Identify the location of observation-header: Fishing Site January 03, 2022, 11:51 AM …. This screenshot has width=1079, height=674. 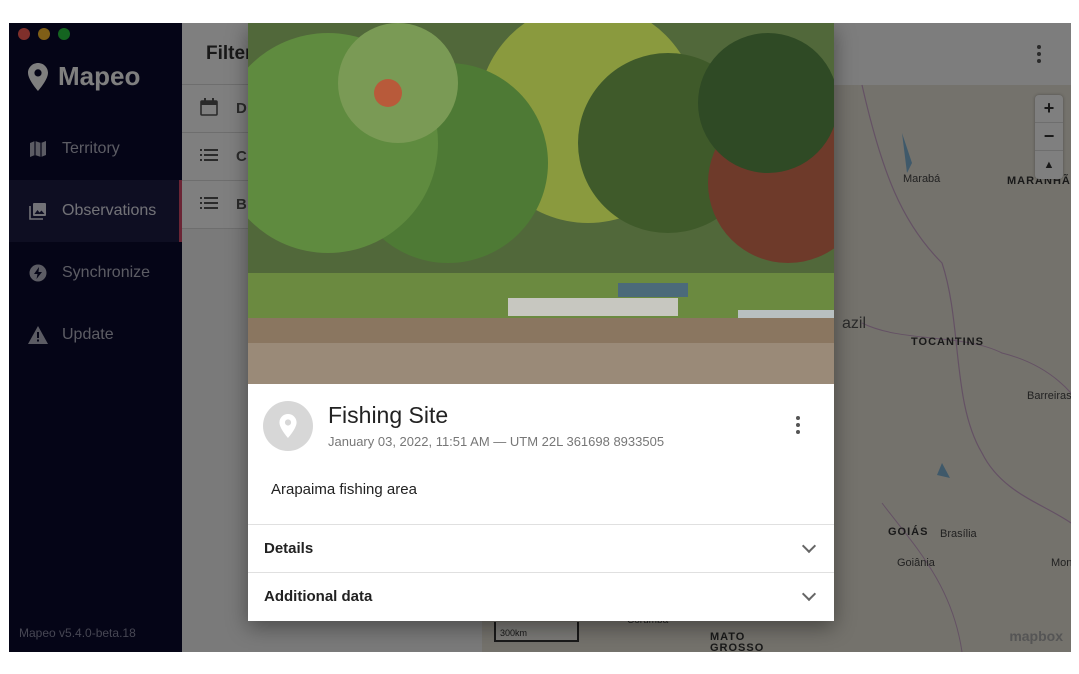
(541, 424).